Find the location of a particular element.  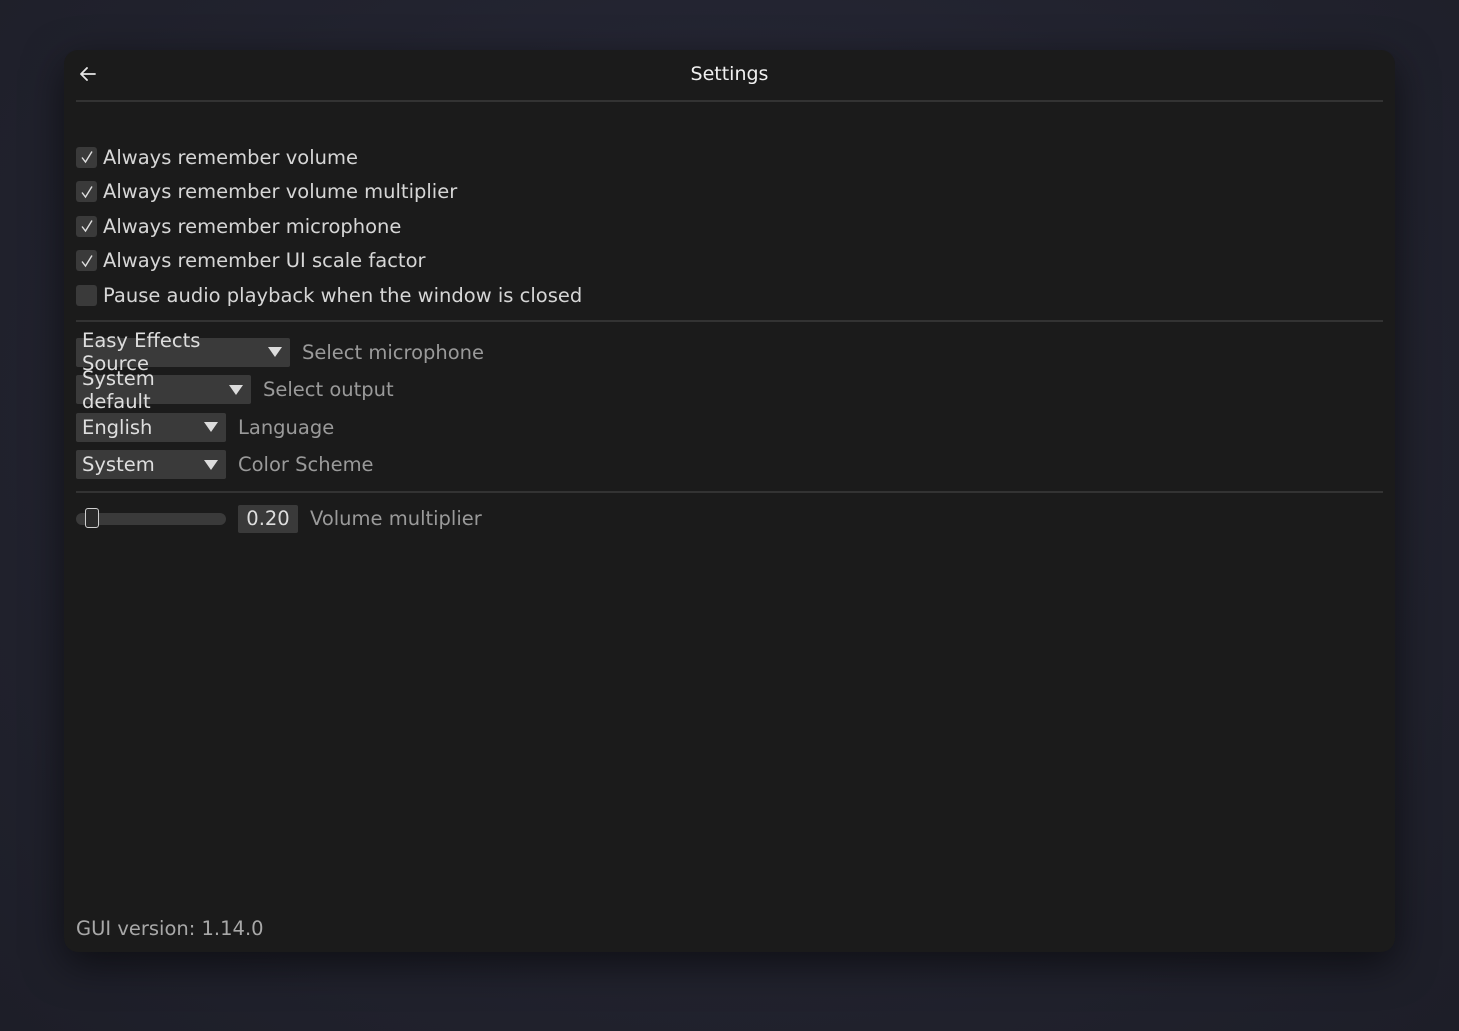

slider-handle is located at coordinates (91, 517).